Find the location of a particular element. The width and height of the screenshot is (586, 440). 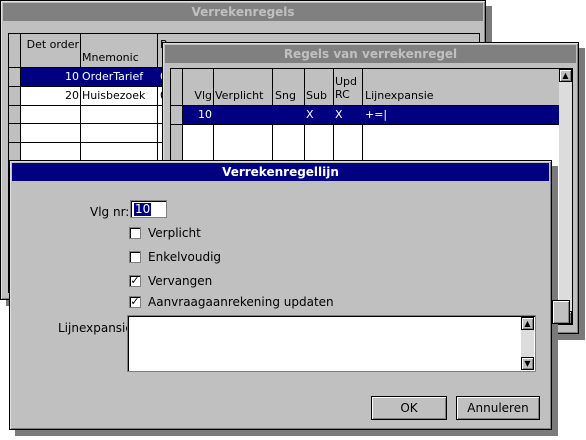

row-2-mnemonic: Huisbezoek is located at coordinates (119, 96).